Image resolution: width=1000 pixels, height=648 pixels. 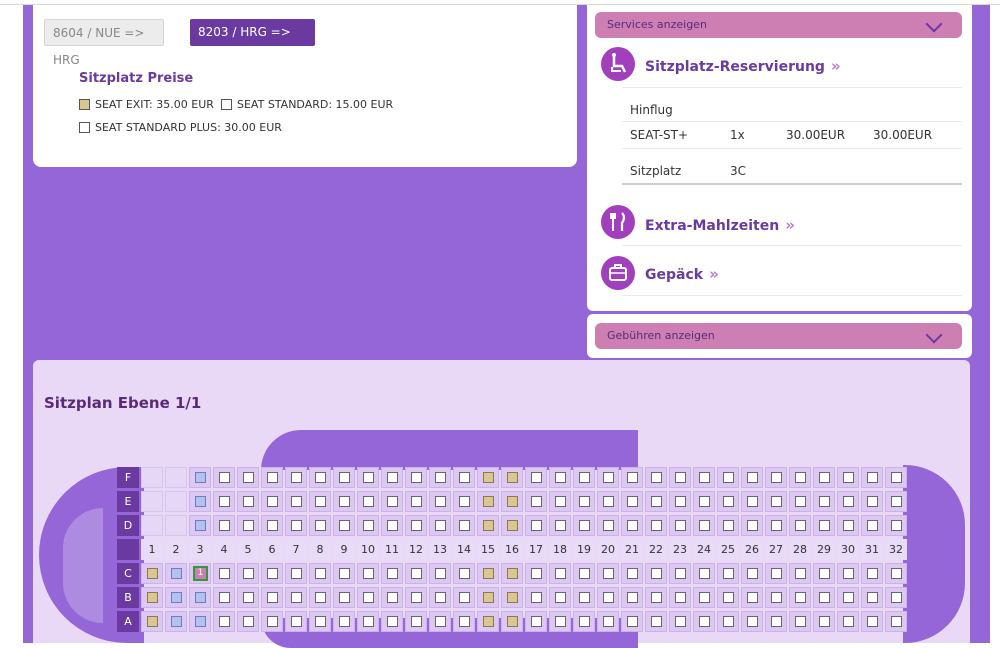 I want to click on seat-15b, so click(x=488, y=597).